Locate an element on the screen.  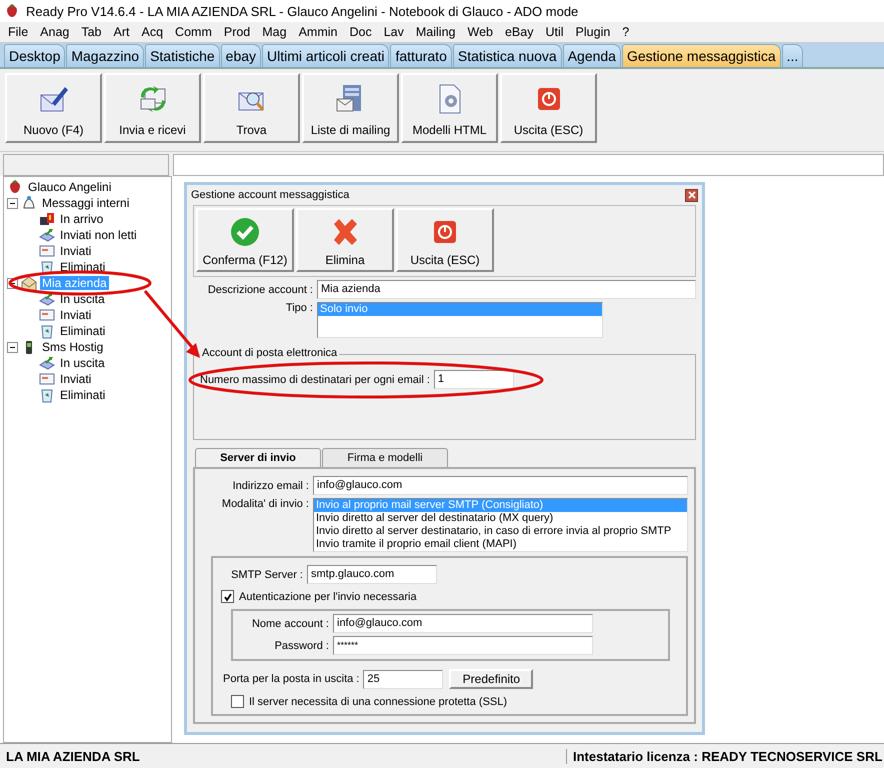
menu-item: Comm is located at coordinates (195, 32).